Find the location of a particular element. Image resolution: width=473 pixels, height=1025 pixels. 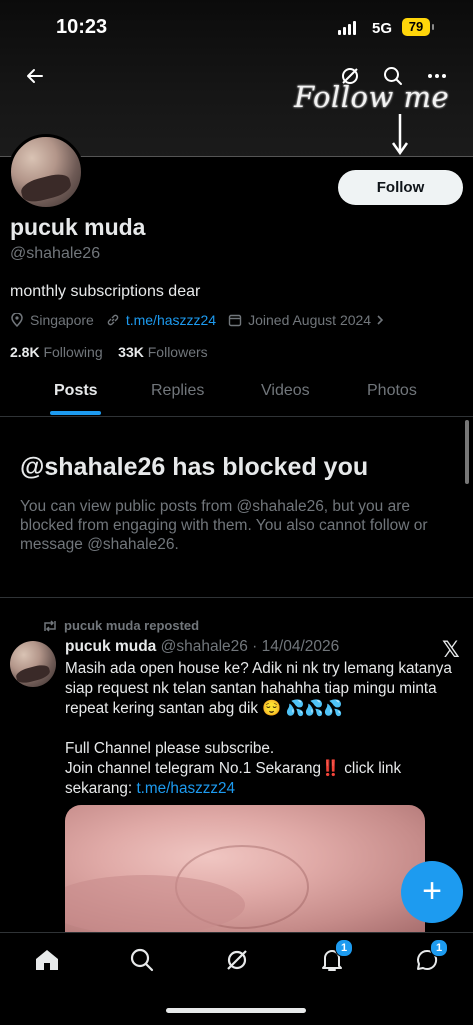

profile-avatar is located at coordinates (46, 172).